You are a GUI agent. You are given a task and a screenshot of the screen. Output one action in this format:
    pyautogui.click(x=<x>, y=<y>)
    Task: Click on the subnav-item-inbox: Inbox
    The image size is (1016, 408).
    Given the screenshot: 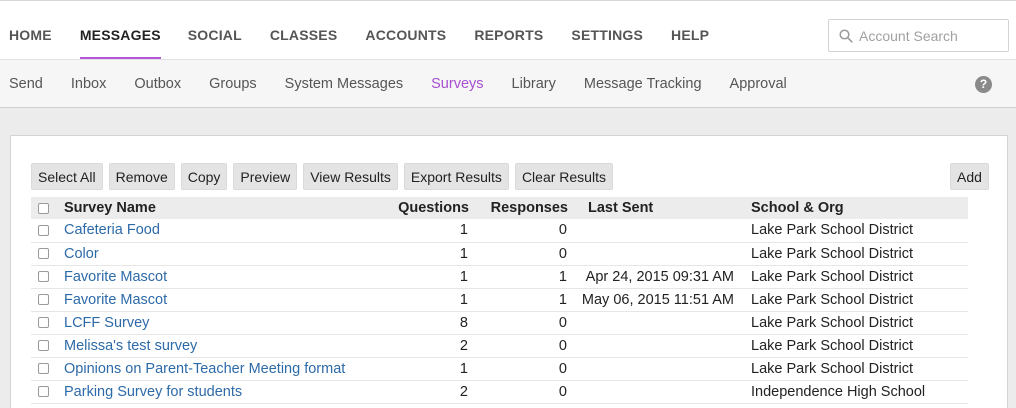 What is the action you would take?
    pyautogui.click(x=88, y=84)
    